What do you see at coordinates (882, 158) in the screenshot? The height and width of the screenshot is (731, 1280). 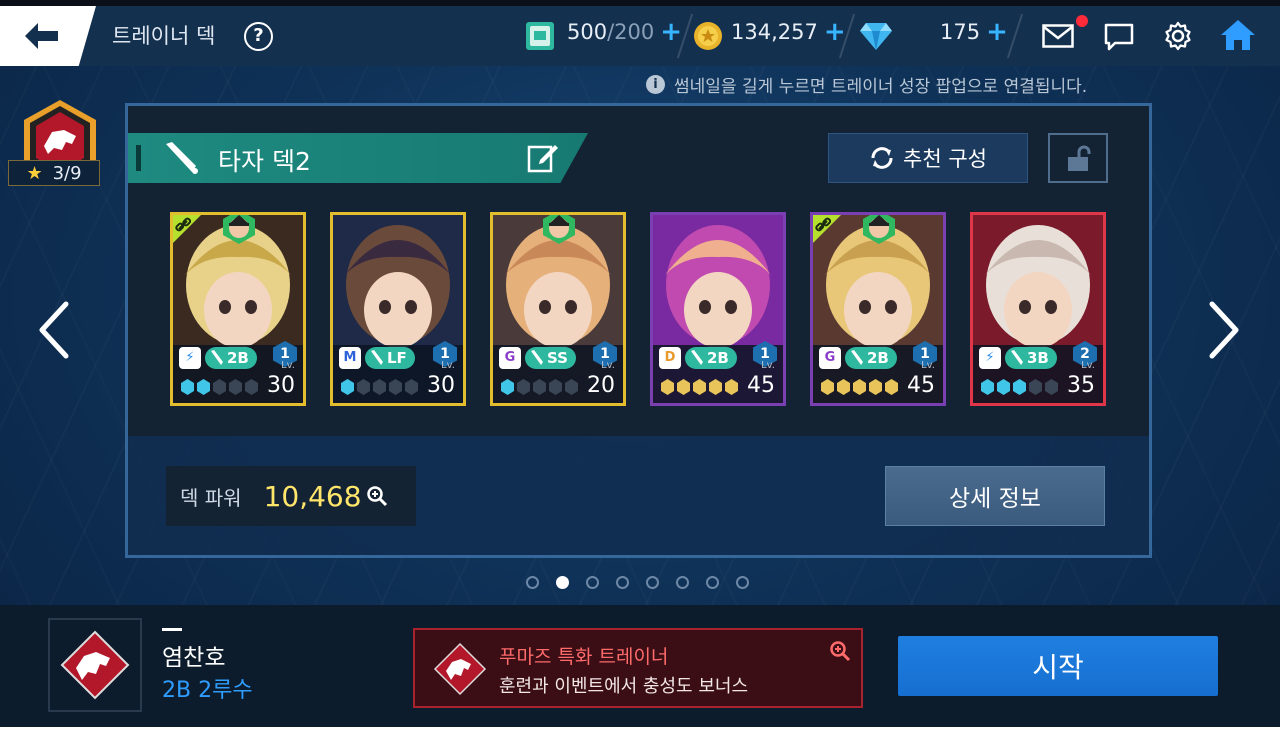 I see `refresh-icon` at bounding box center [882, 158].